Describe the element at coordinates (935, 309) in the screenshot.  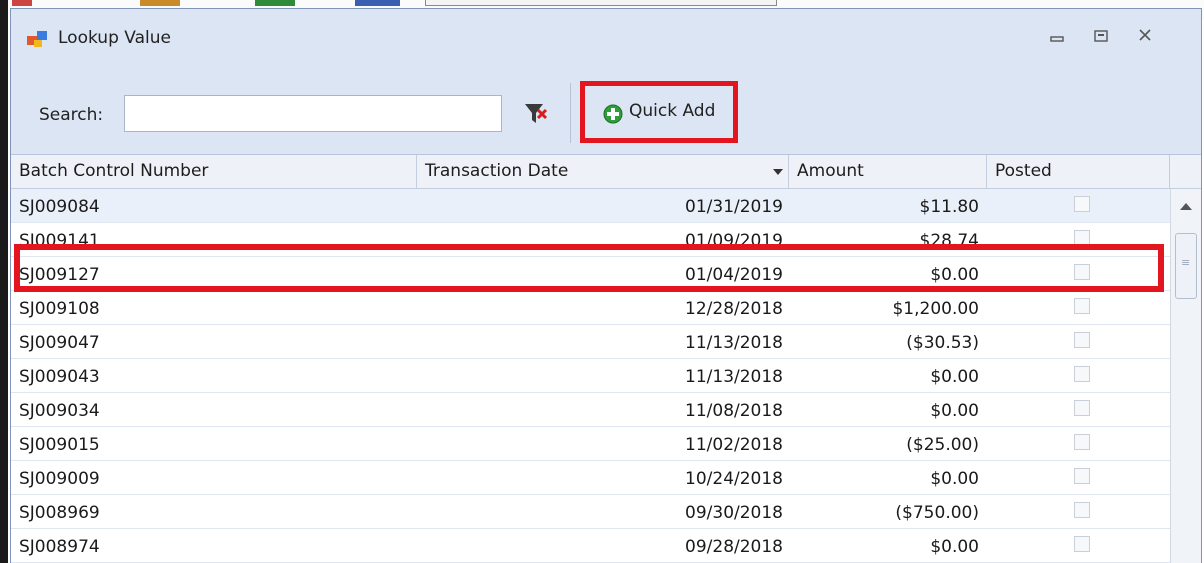
I see `amount-cell: $1,200.00` at that location.